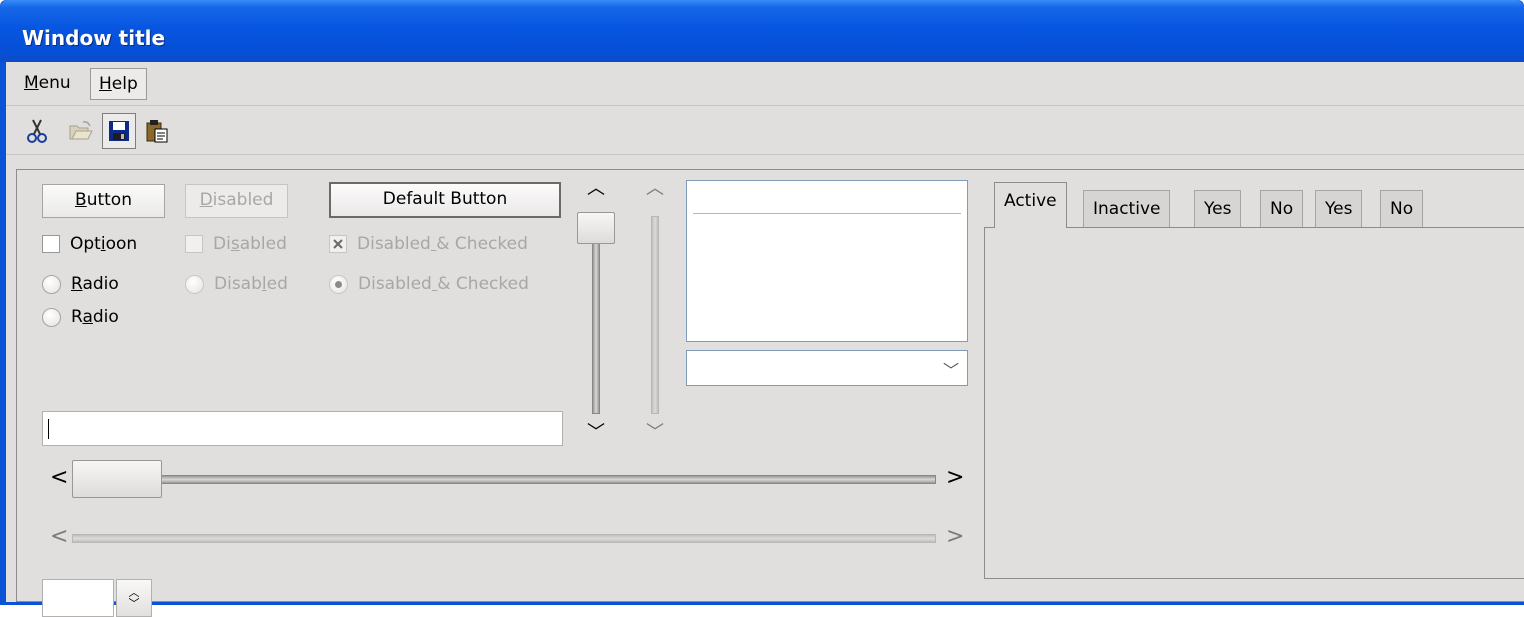  I want to click on tab-yes-1: Yes, so click(1218, 209).